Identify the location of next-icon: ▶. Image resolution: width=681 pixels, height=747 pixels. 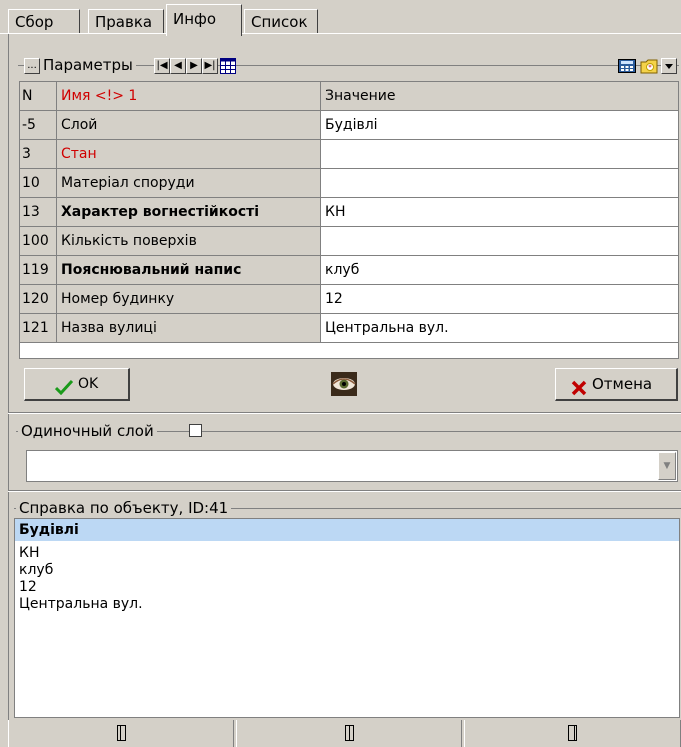
(194, 65).